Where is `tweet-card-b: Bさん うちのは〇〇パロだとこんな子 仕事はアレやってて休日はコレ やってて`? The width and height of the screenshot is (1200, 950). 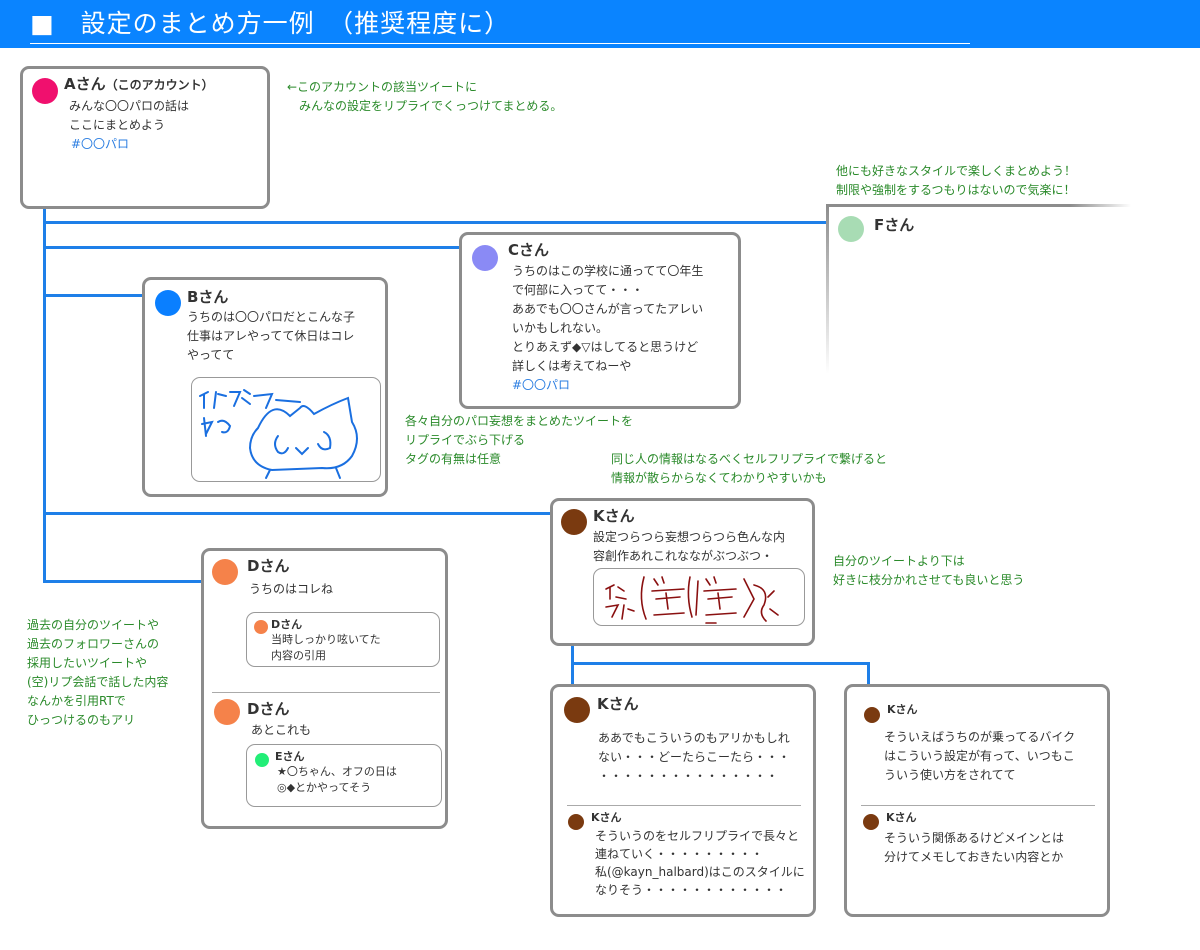 tweet-card-b: Bさん うちのは〇〇パロだとこんな子 仕事はアレやってて休日はコレ やってて is located at coordinates (265, 387).